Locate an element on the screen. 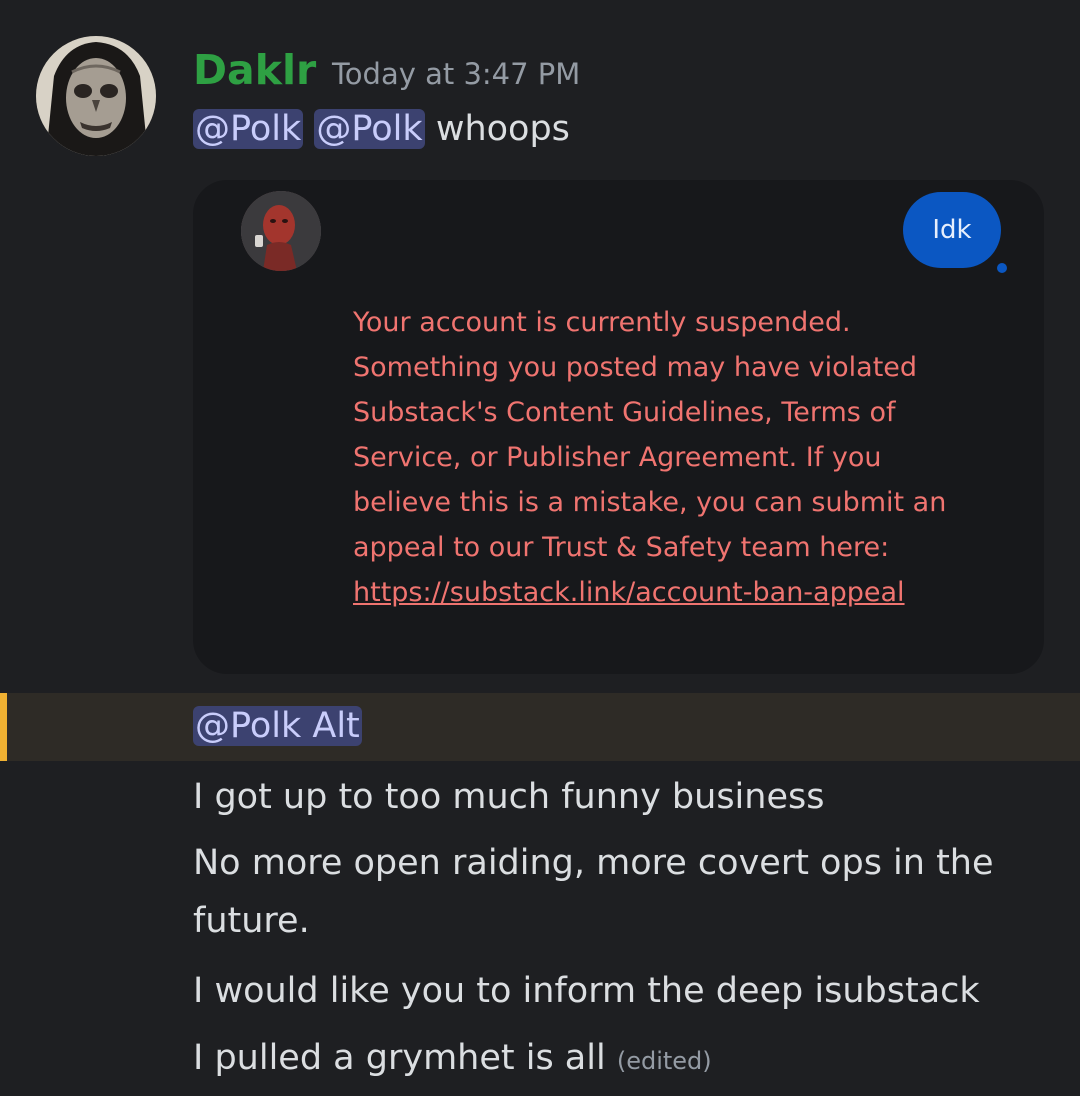 The width and height of the screenshot is (1080, 1096). notice-line: Something you posted may have violated is located at coordinates (635, 367).